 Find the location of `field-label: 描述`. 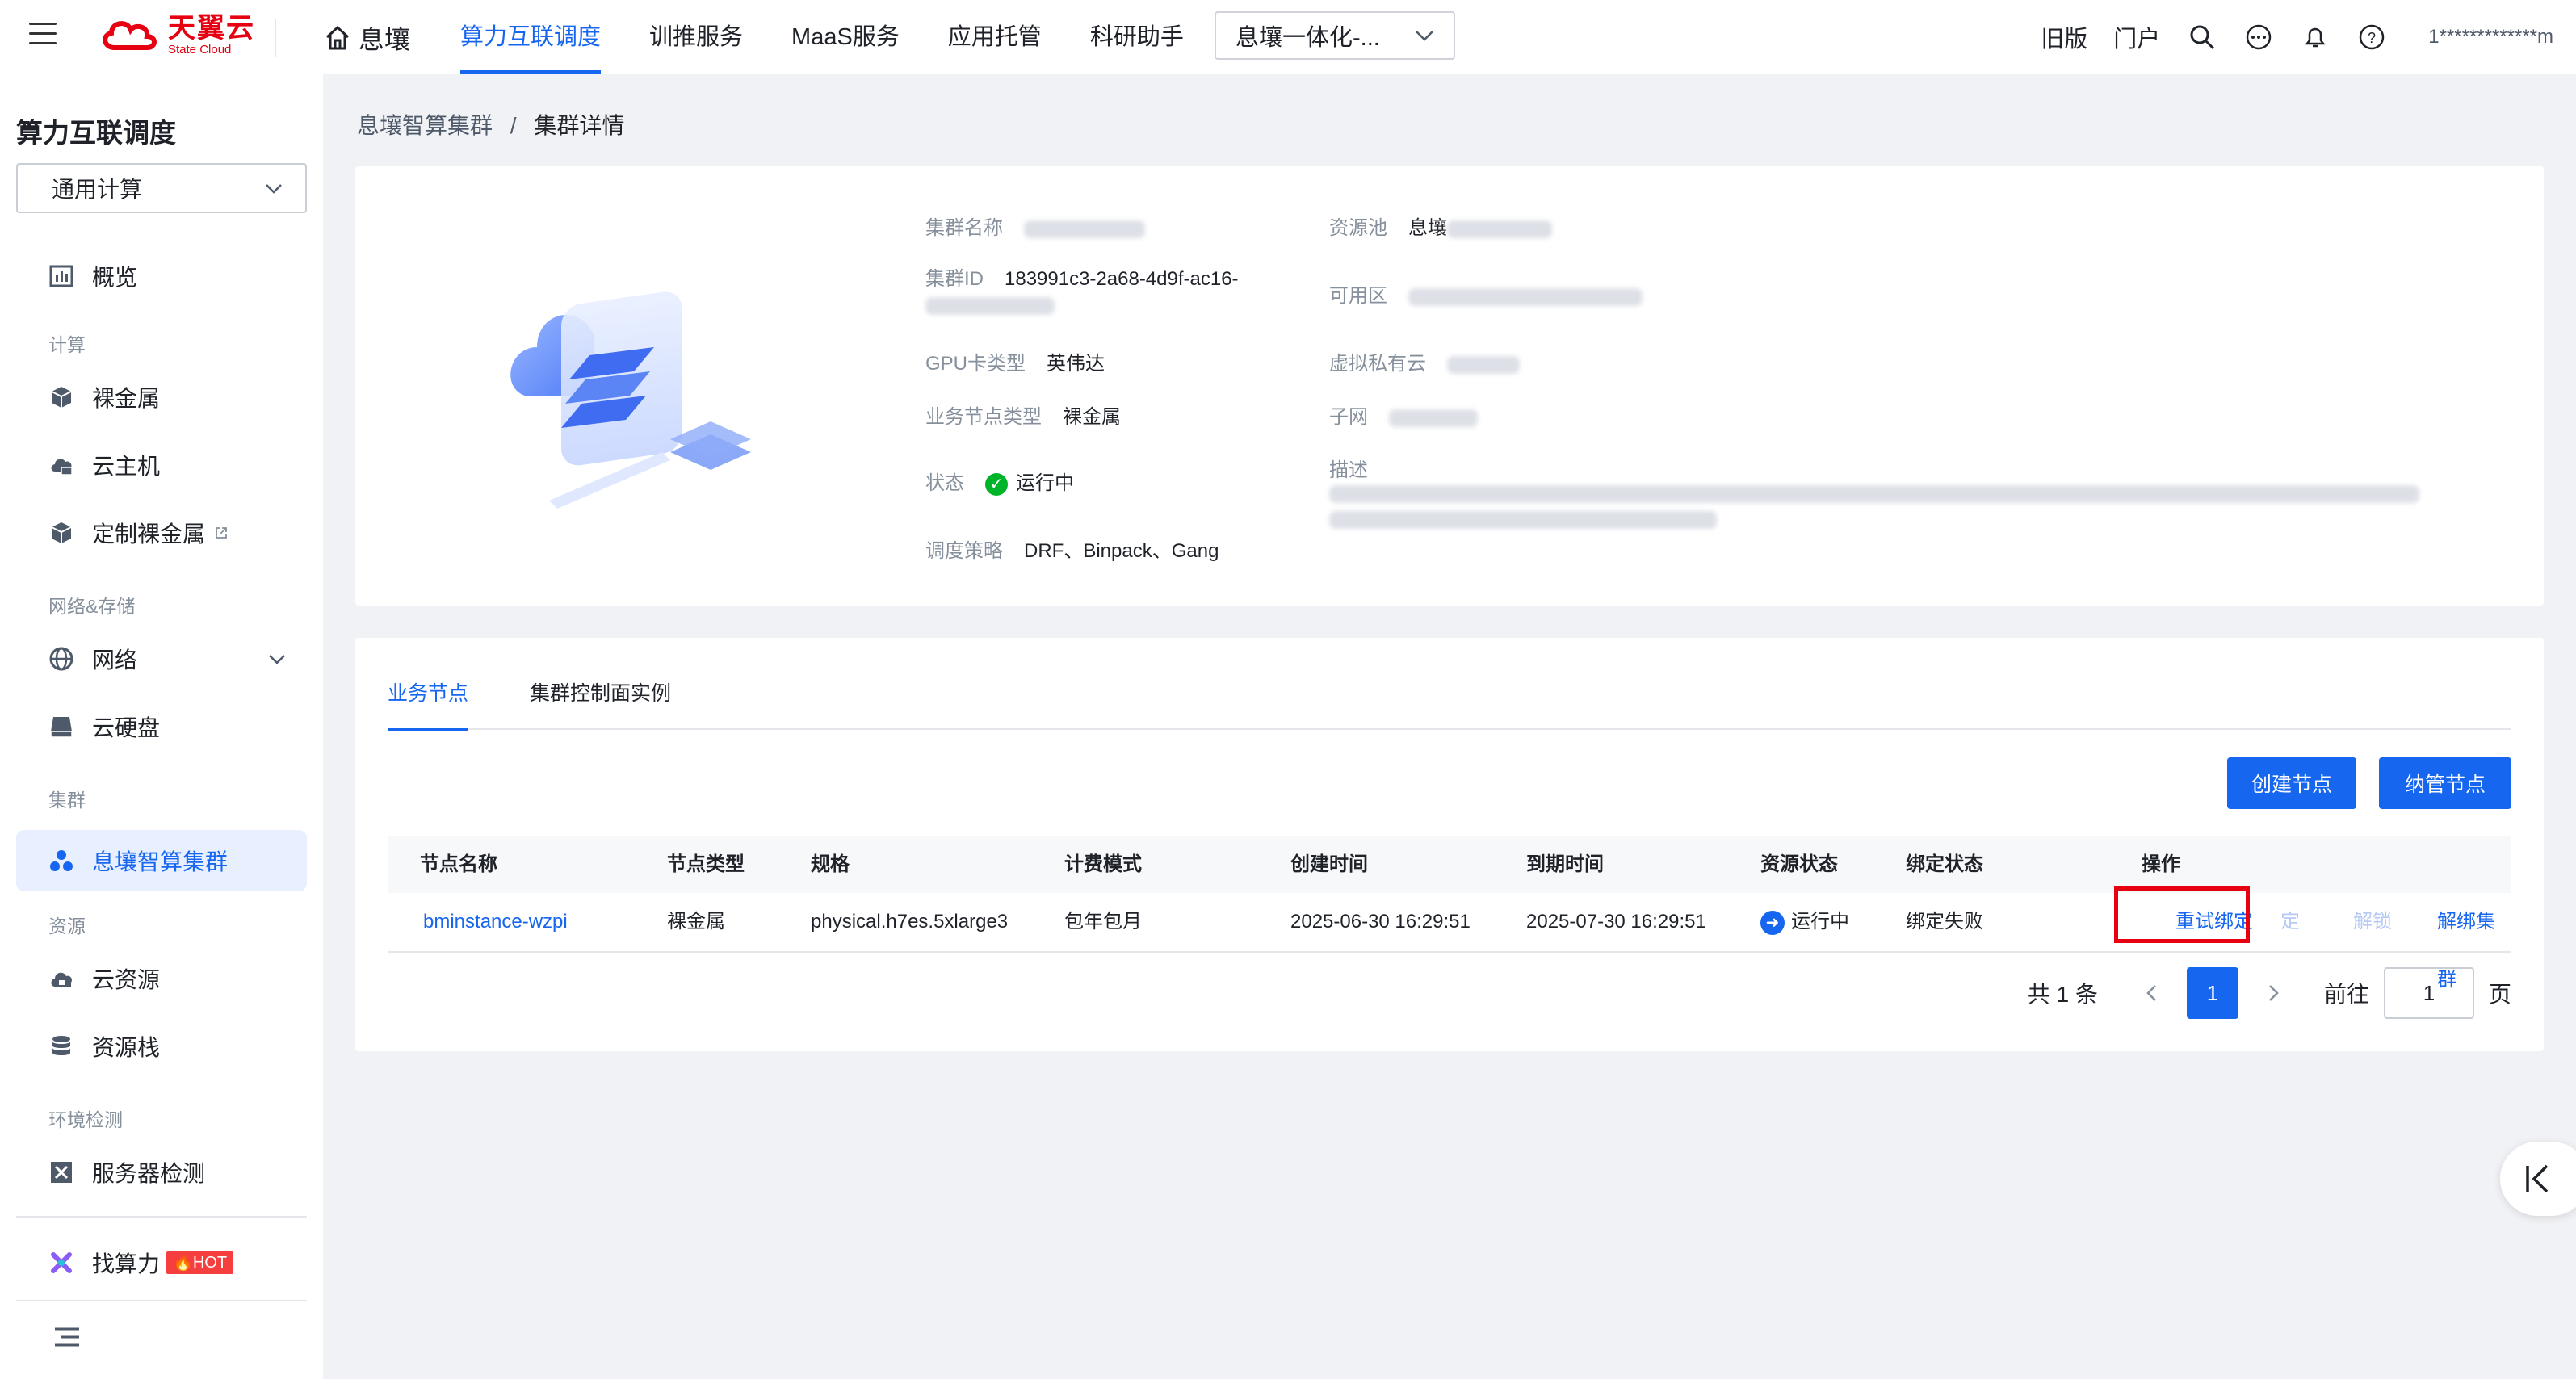

field-label: 描述 is located at coordinates (1348, 470).